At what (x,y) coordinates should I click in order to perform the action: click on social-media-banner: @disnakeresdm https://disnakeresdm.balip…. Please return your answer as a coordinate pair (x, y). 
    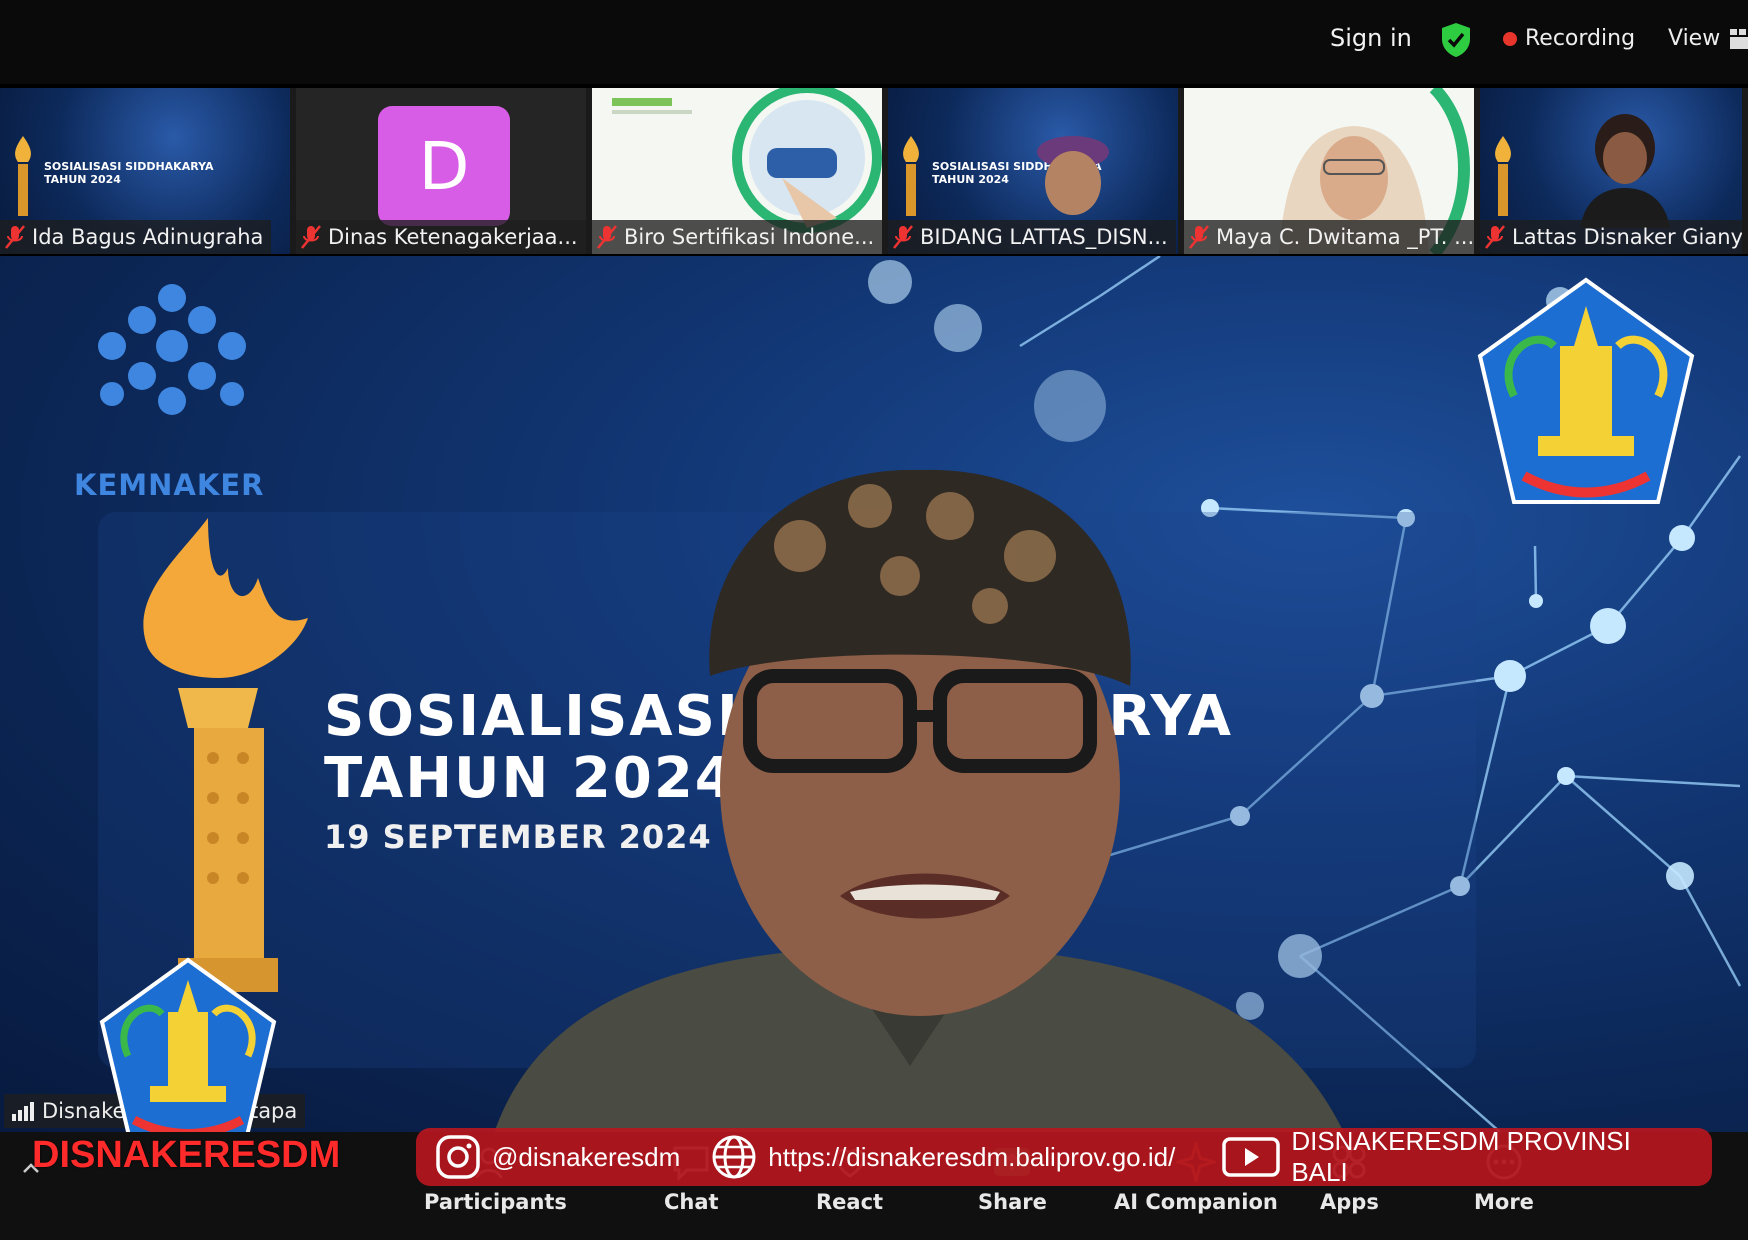
    Looking at the image, I should click on (1064, 1157).